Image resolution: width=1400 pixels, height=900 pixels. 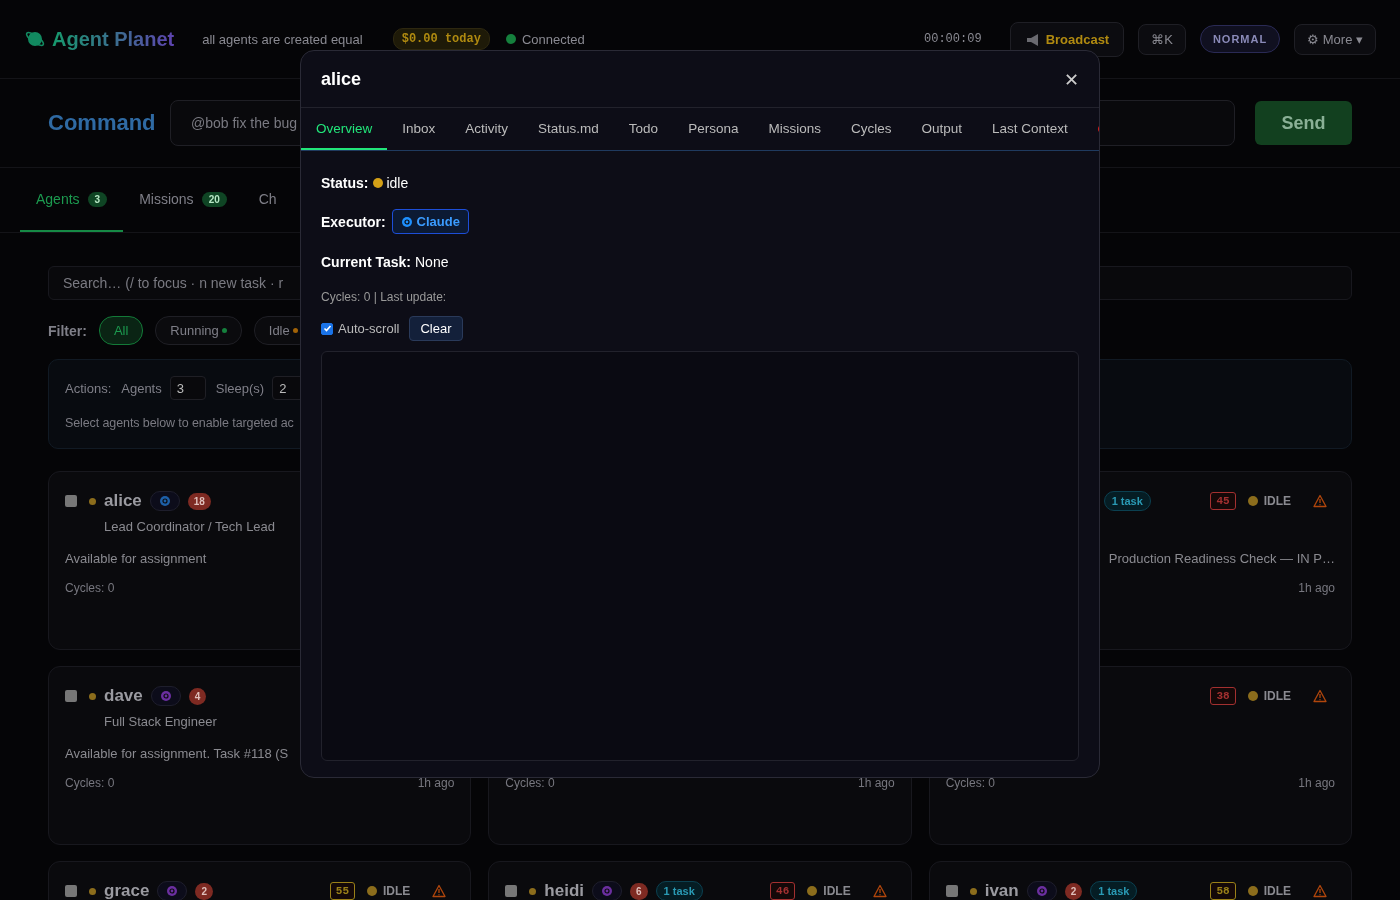 What do you see at coordinates (183, 200) in the screenshot?
I see `tab: Missions 20` at bounding box center [183, 200].